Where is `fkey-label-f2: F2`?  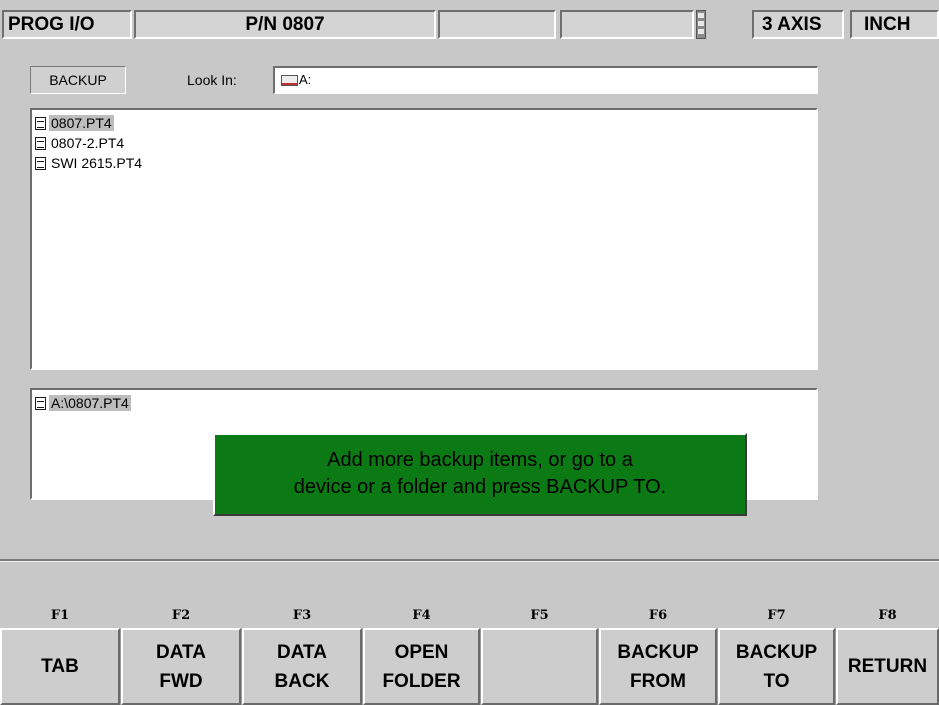 fkey-label-f2: F2 is located at coordinates (181, 615).